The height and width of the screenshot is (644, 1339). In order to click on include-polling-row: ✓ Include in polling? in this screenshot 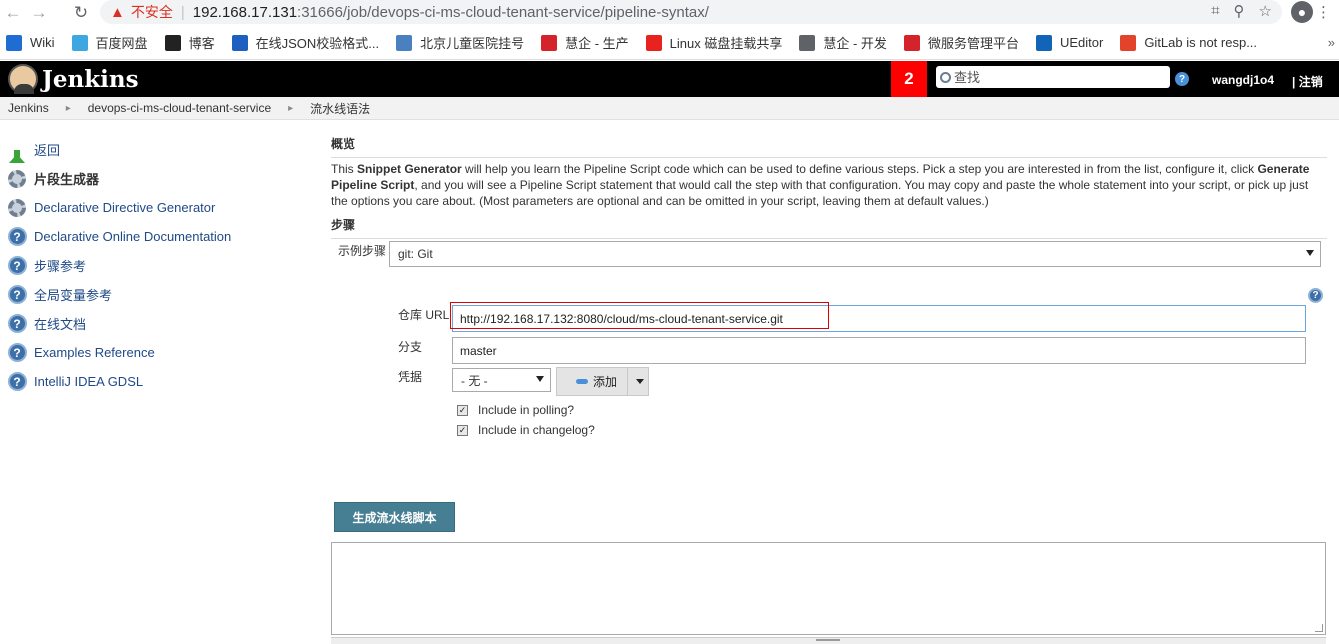, I will do `click(516, 410)`.